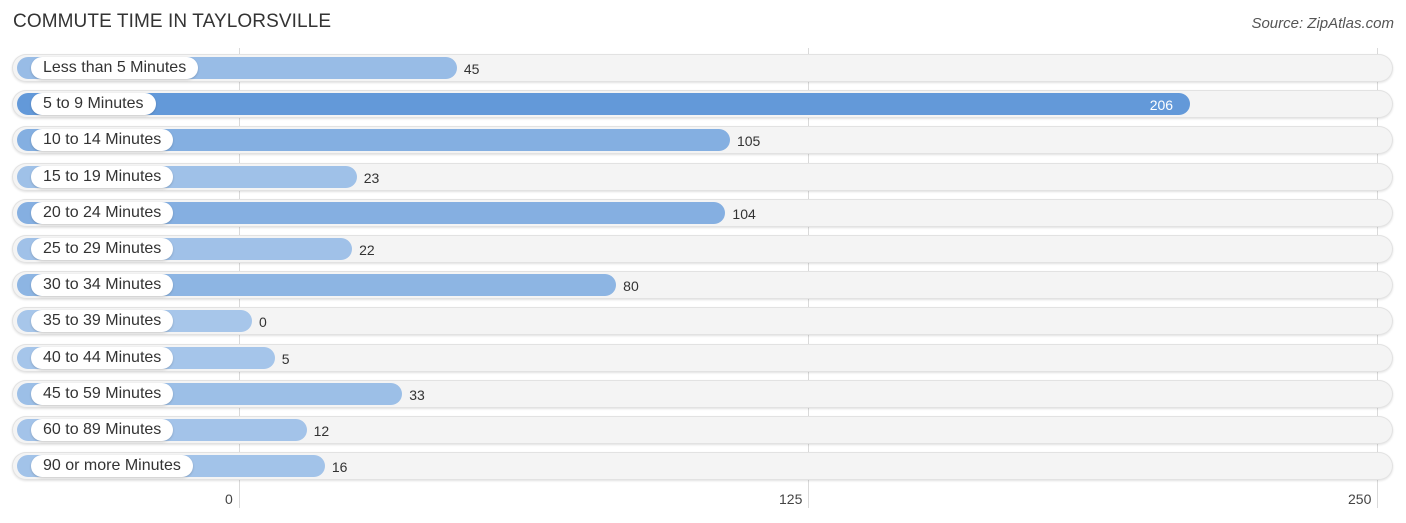 This screenshot has height=523, width=1406. I want to click on value-label: 5, so click(285, 358).